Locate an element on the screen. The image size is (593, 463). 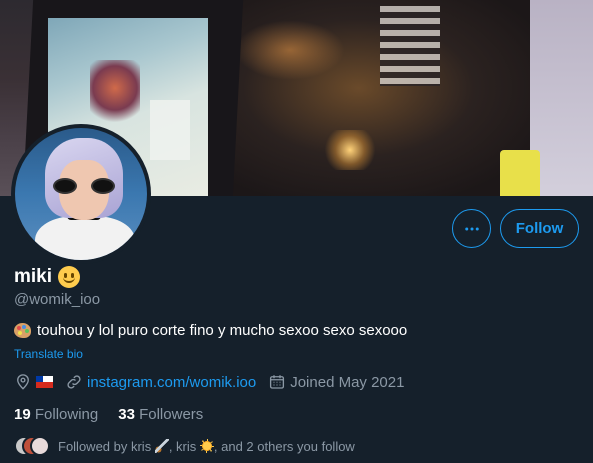
followed-by-suffix: , and 2 others you follow is located at coordinates (284, 446).